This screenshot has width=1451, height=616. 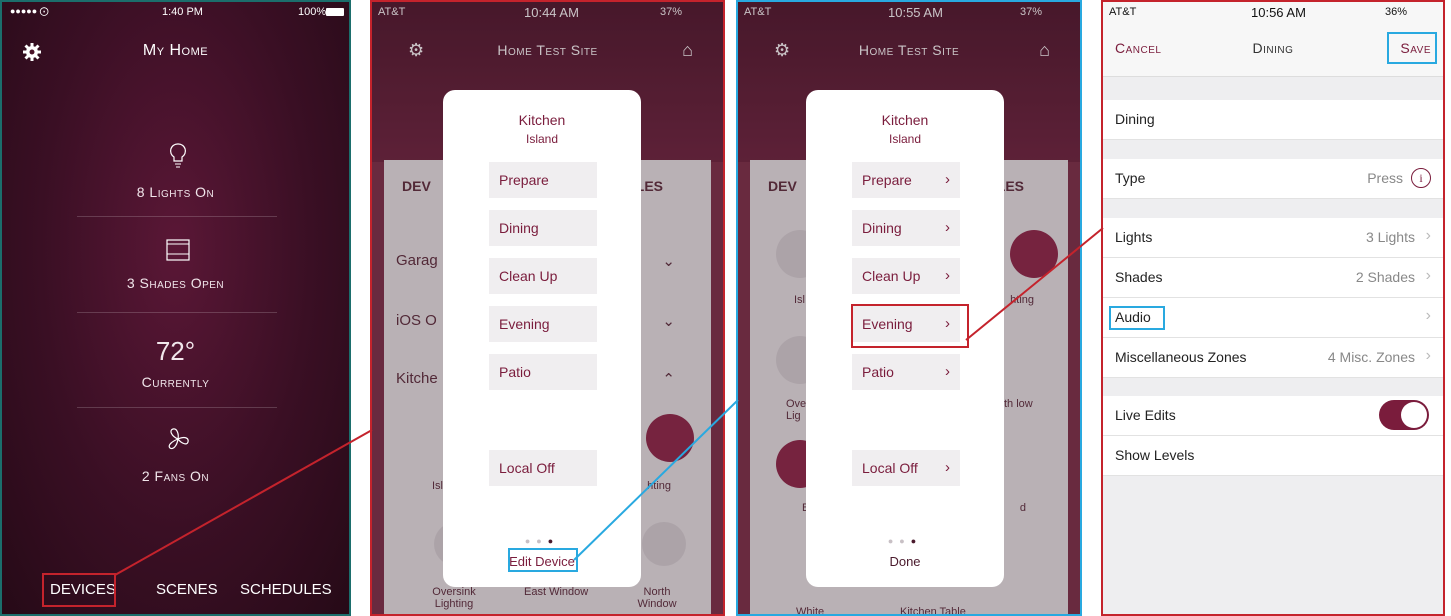 What do you see at coordinates (543, 468) in the screenshot?
I see `scene-button-local-off: Local Off` at bounding box center [543, 468].